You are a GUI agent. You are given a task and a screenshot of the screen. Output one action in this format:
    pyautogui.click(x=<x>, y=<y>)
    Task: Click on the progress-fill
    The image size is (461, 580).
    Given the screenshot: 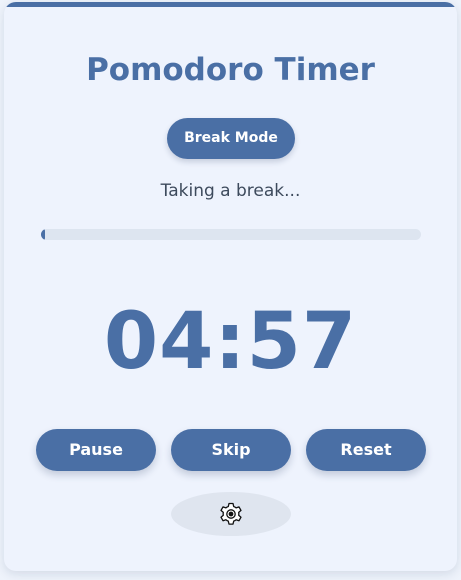 What is the action you would take?
    pyautogui.click(x=43, y=234)
    